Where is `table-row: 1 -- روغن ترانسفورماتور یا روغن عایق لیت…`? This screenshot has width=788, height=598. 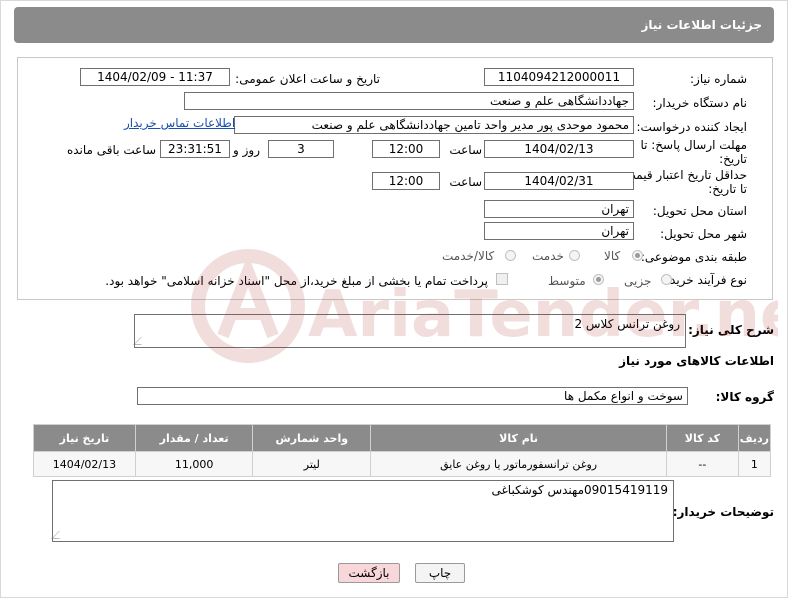 table-row: 1 -- روغن ترانسفورماتور یا روغن عایق لیت… is located at coordinates (402, 464).